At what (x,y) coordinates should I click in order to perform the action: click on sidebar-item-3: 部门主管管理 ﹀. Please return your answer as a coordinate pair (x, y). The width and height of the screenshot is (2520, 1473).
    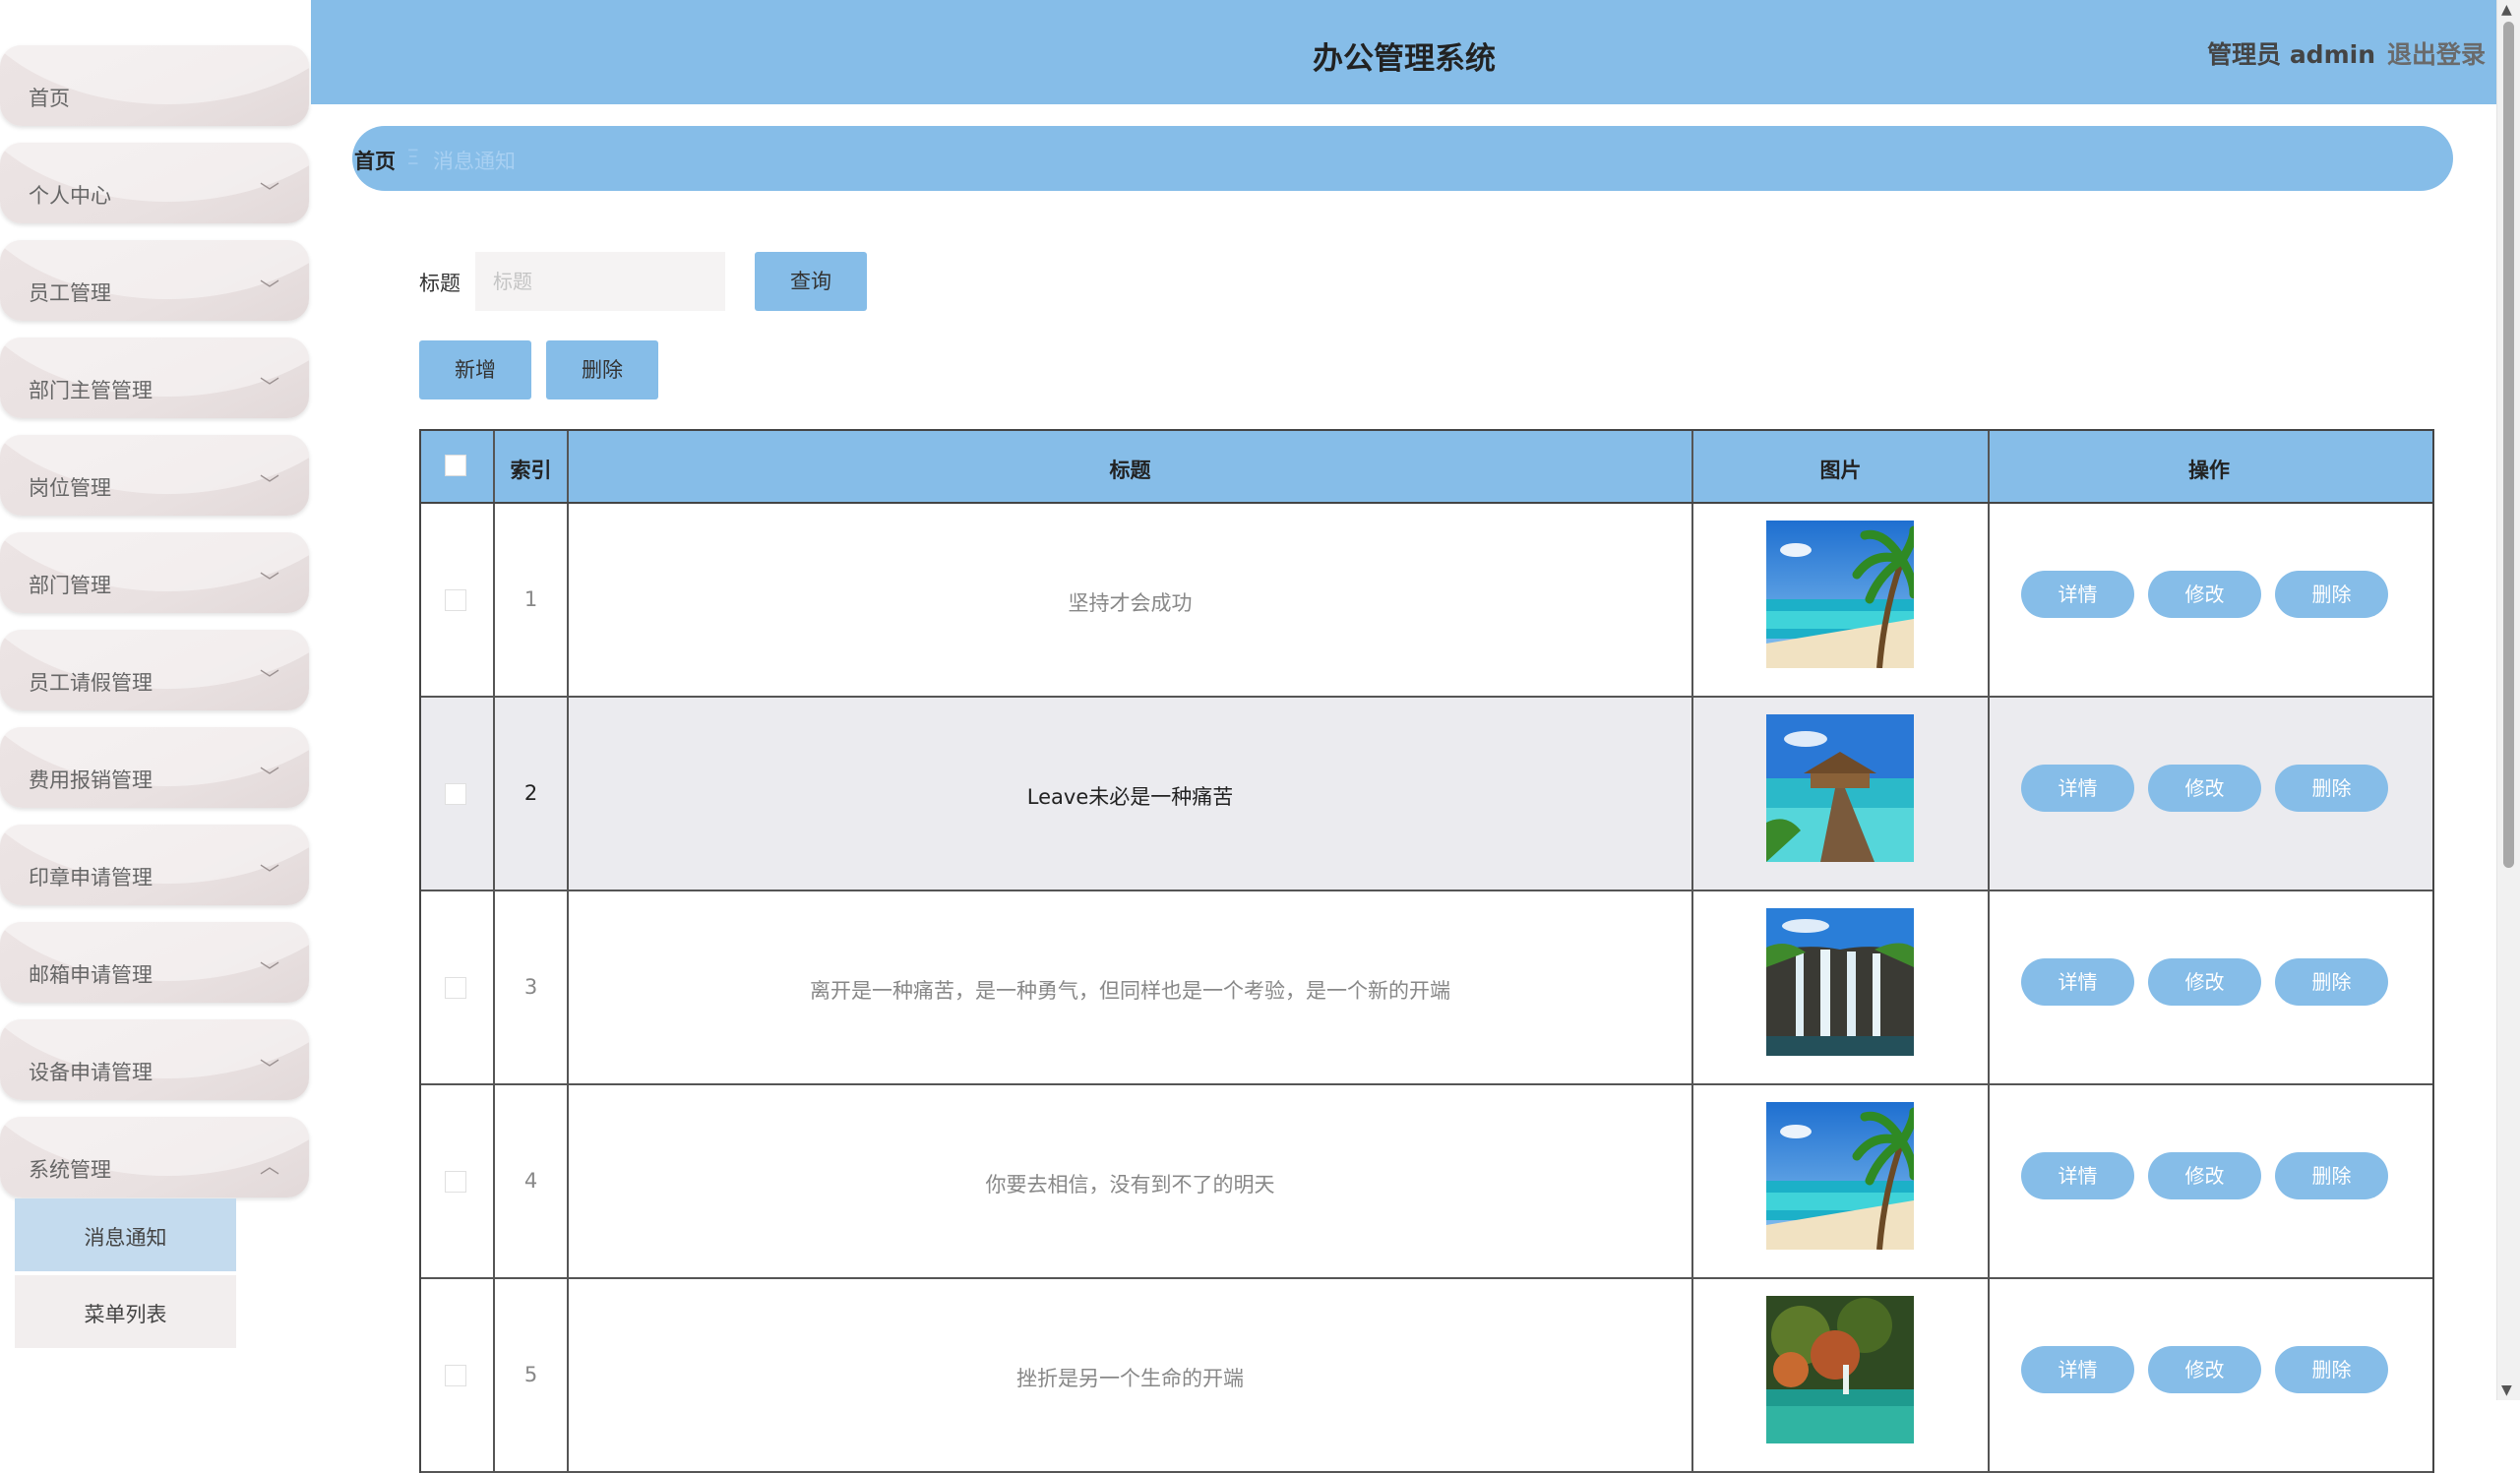
    Looking at the image, I should click on (154, 378).